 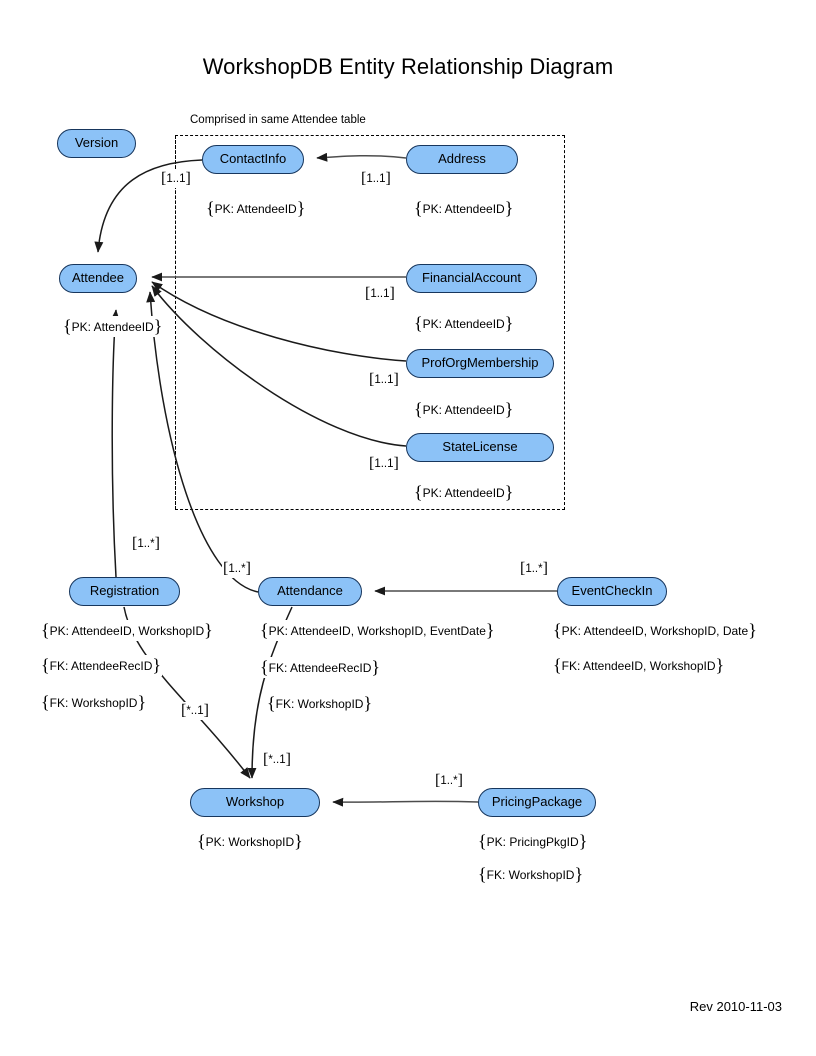 I want to click on cardinality-registration-attendee: [1..*], so click(x=146, y=544).